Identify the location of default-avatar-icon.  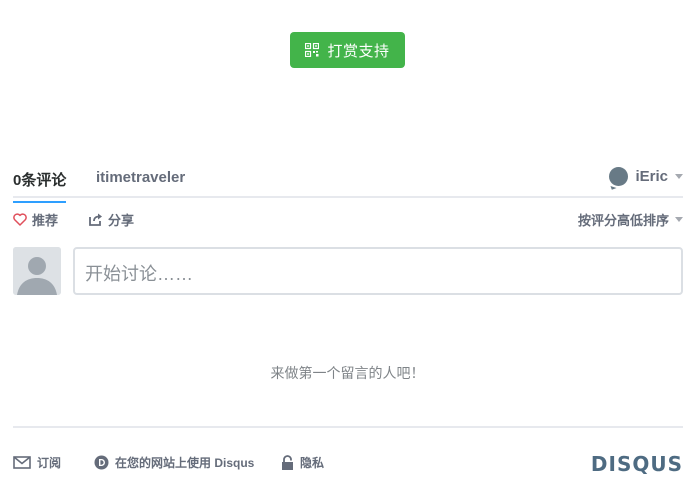
(37, 271).